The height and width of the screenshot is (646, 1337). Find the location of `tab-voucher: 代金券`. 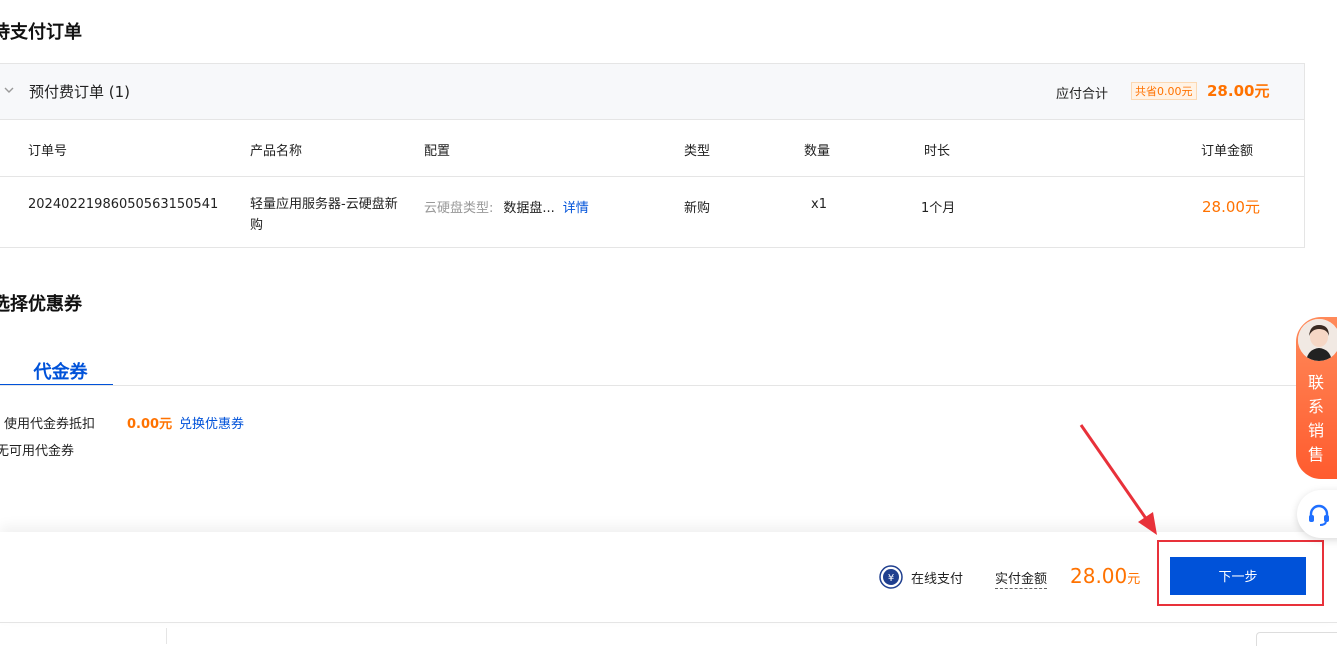

tab-voucher: 代金券 is located at coordinates (56, 372).